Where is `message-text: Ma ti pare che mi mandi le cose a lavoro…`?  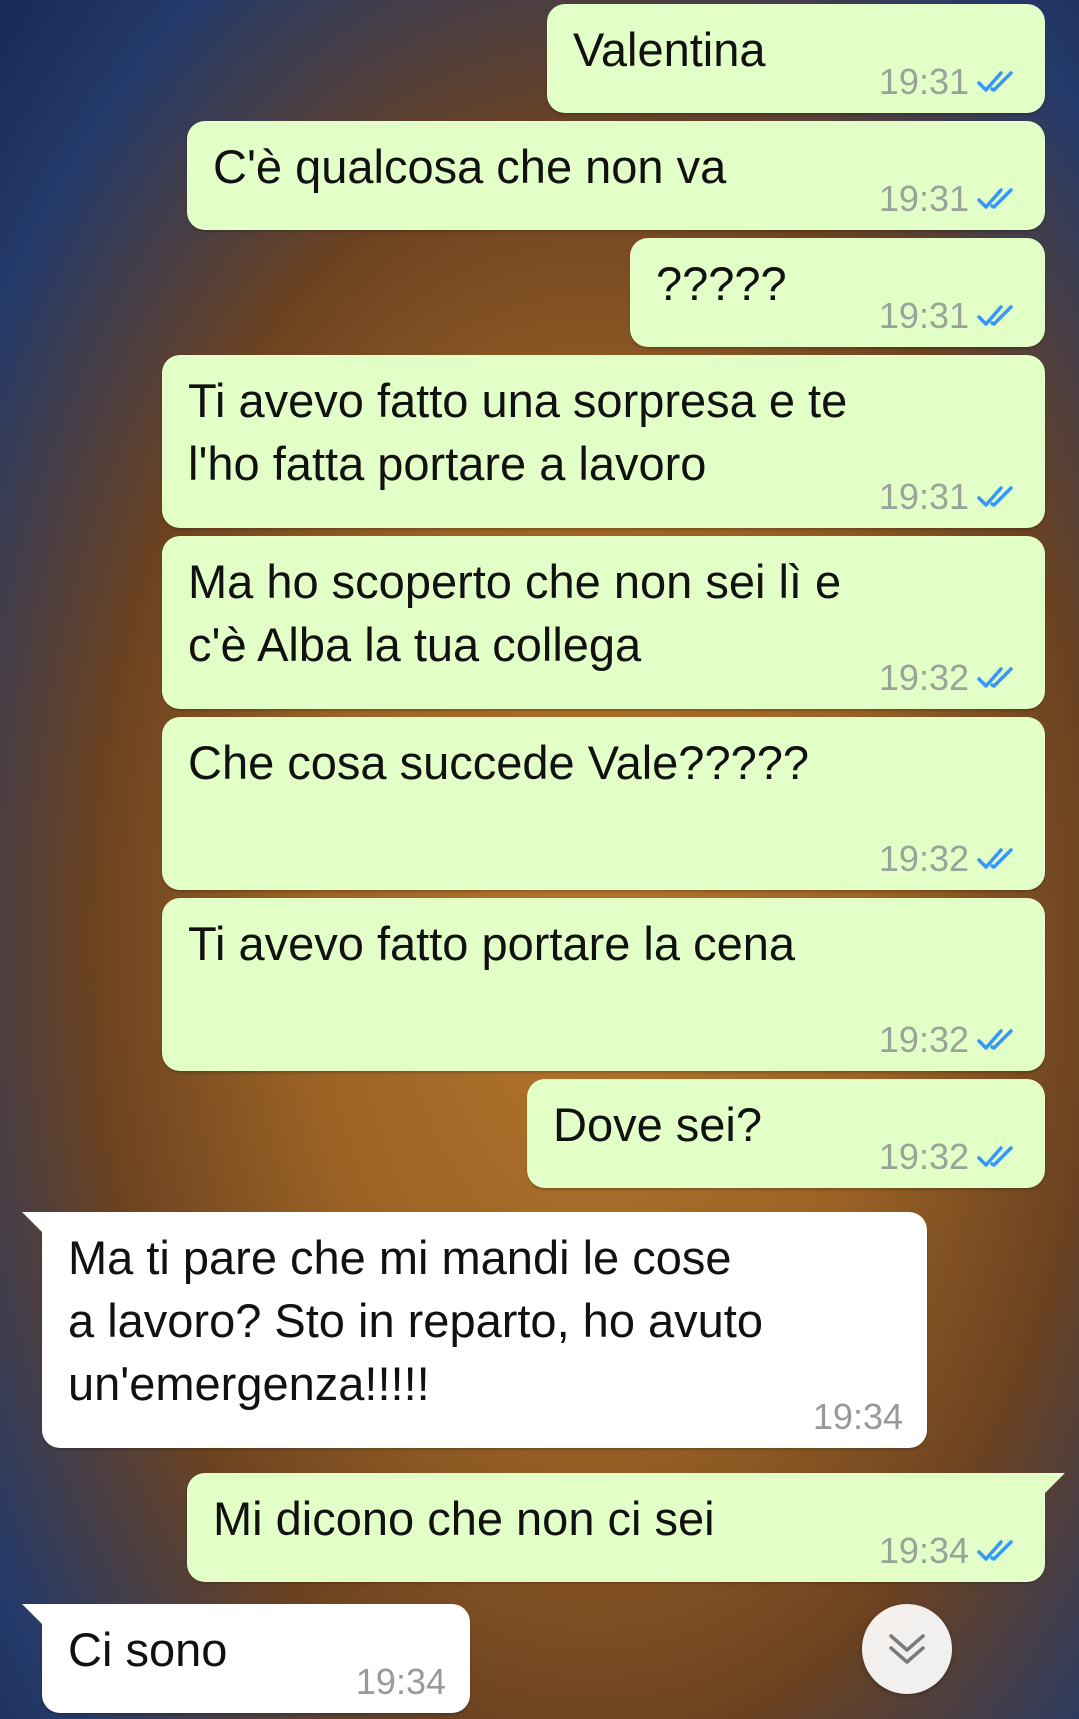
message-text: Ma ti pare che mi mandi le cose a lavoro… is located at coordinates (415, 1320).